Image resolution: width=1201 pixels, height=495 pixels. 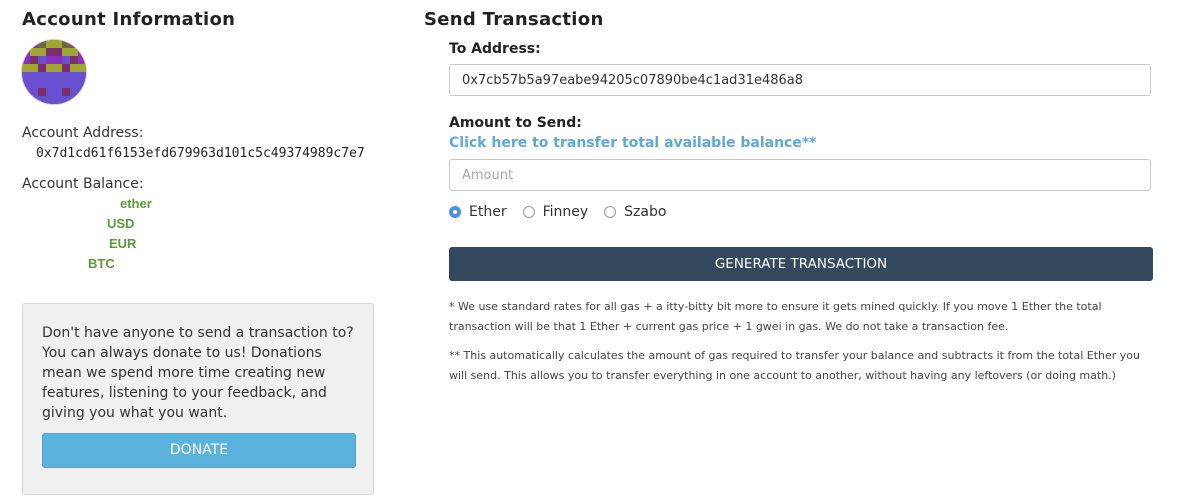 I want to click on generate-transaction-button: GENERATE TRANSACTION, so click(x=801, y=264).